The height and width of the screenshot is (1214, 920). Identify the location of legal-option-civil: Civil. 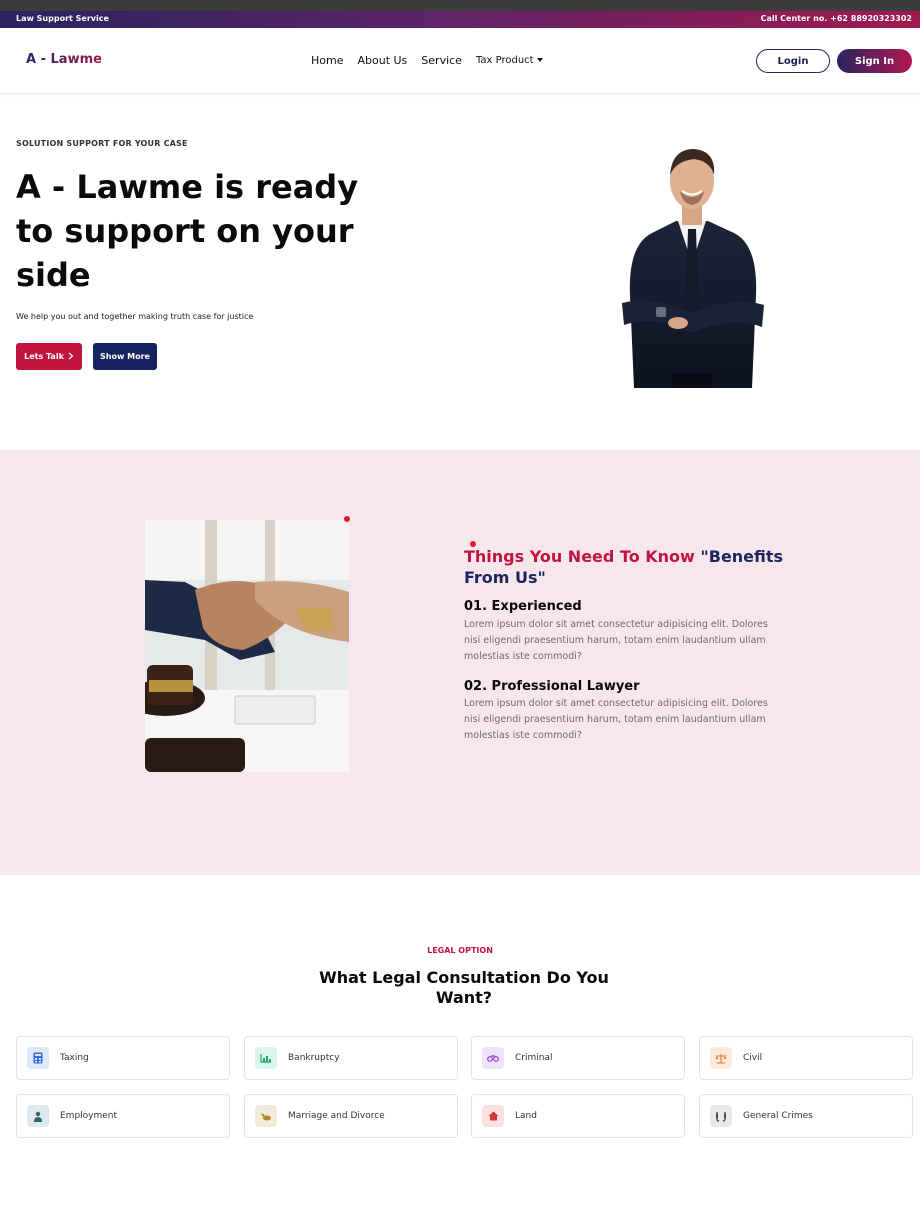
(806, 1058).